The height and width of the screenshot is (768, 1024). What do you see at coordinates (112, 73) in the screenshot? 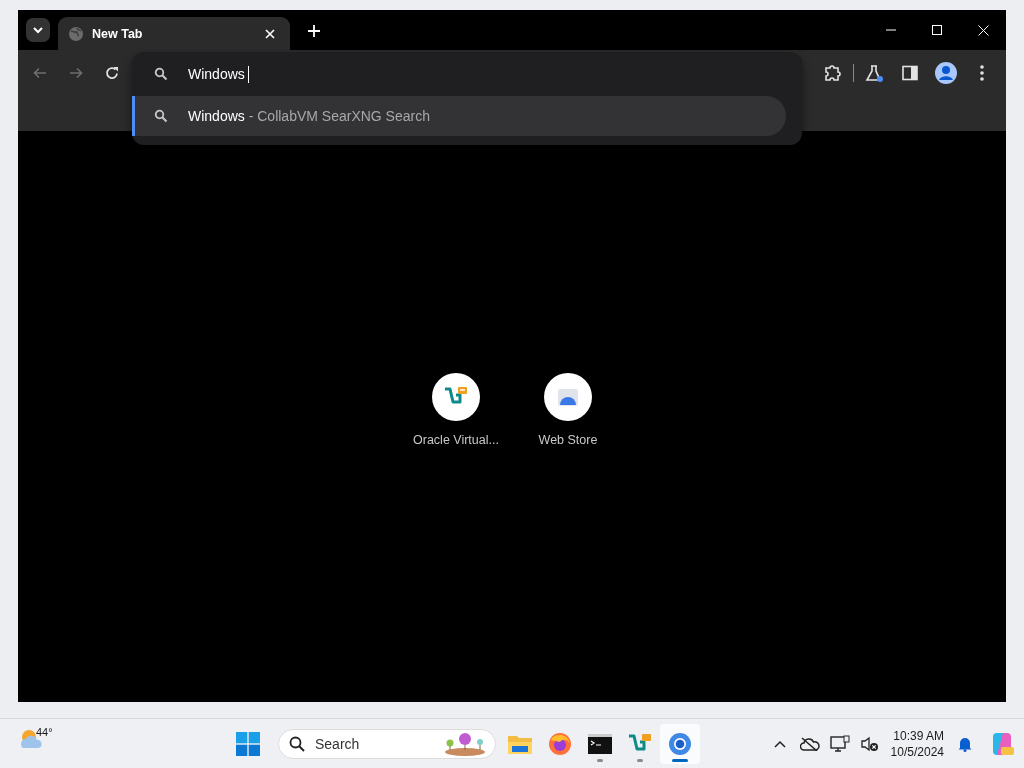
I see `reload-icon` at bounding box center [112, 73].